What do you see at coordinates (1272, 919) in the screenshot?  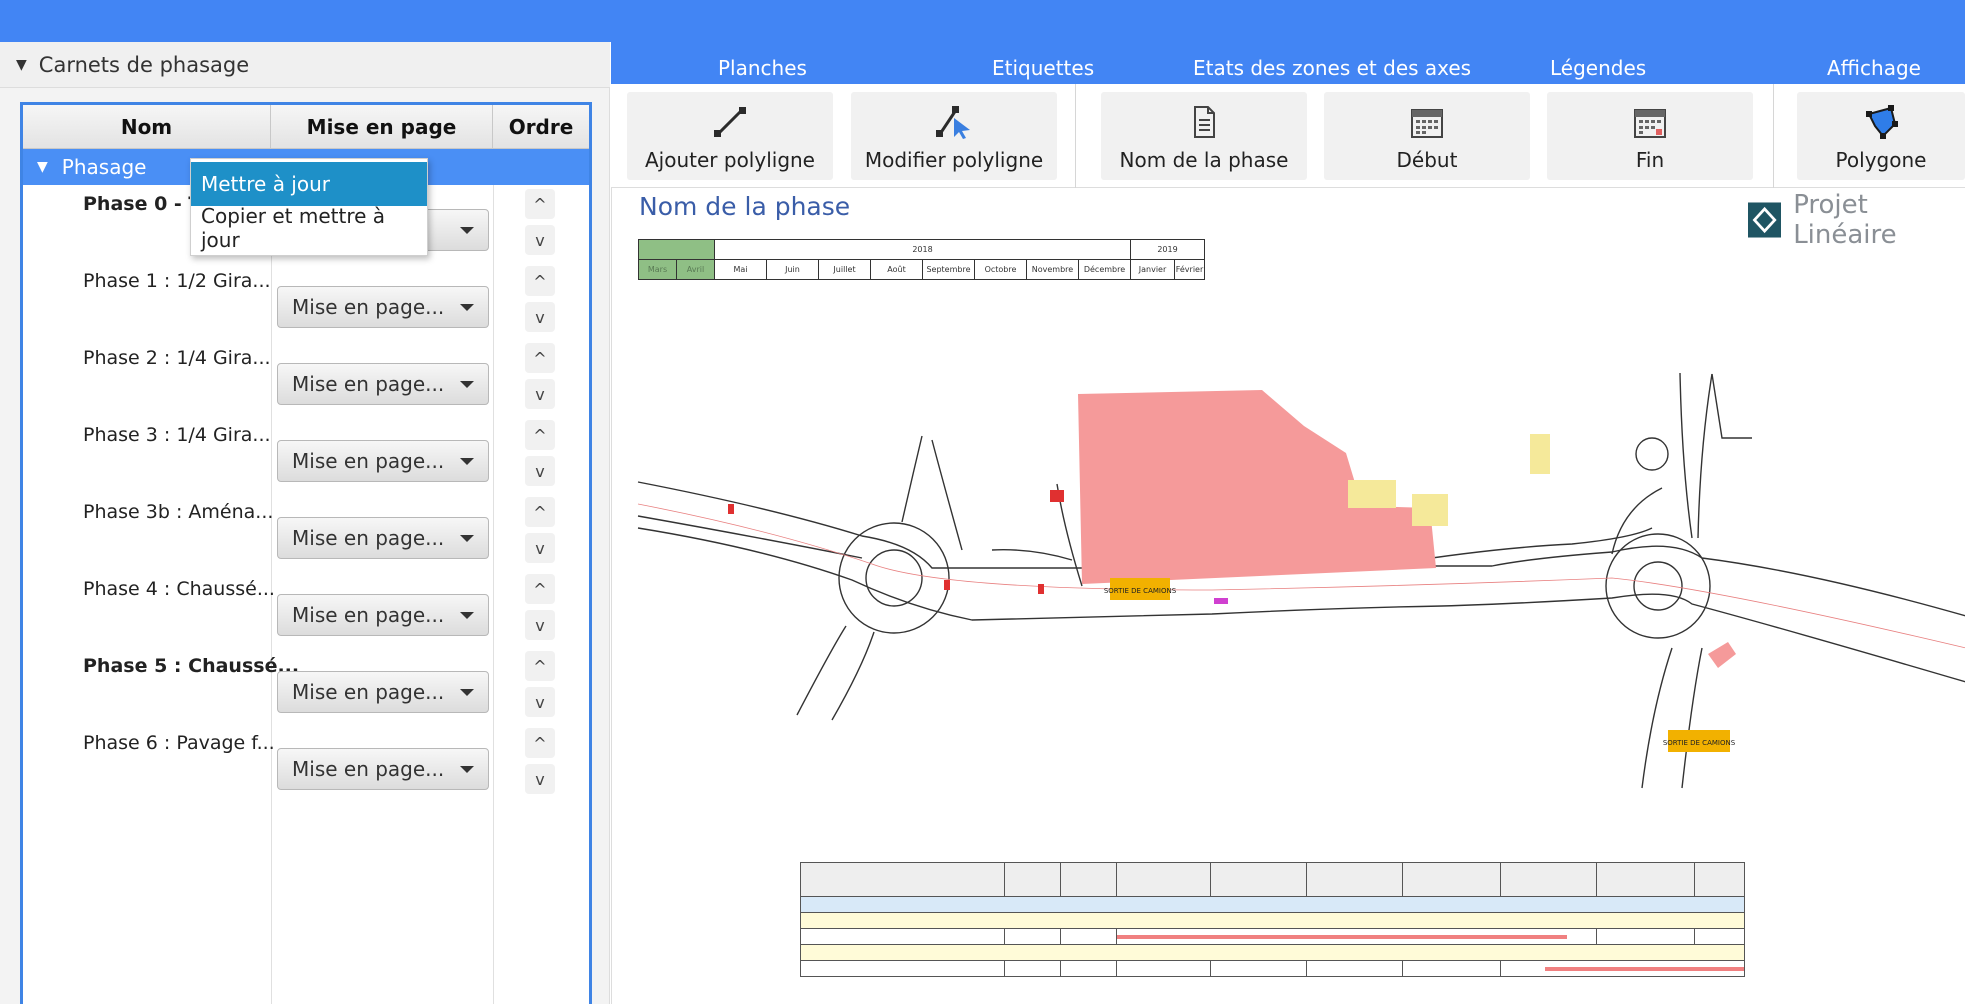 I see `gantt-table` at bounding box center [1272, 919].